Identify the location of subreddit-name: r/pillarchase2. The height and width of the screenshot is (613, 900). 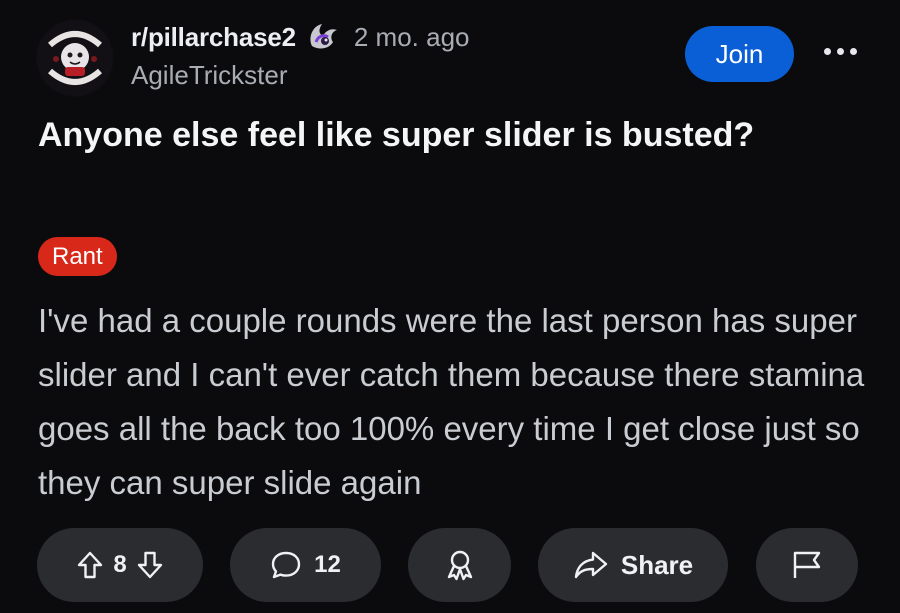
(213, 37).